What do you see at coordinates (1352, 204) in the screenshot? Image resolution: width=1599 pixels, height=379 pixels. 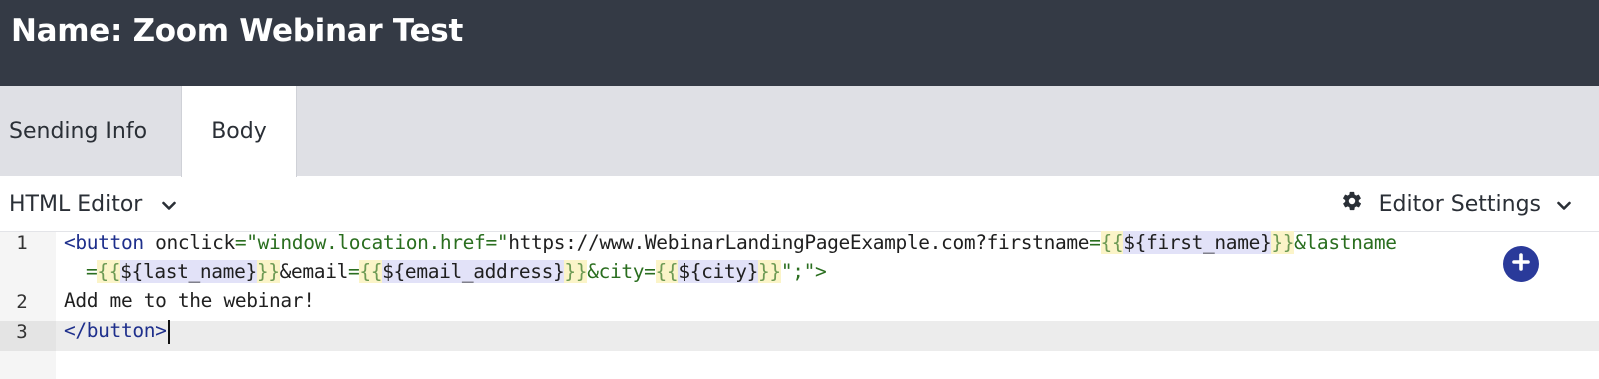 I see `gear-icon` at bounding box center [1352, 204].